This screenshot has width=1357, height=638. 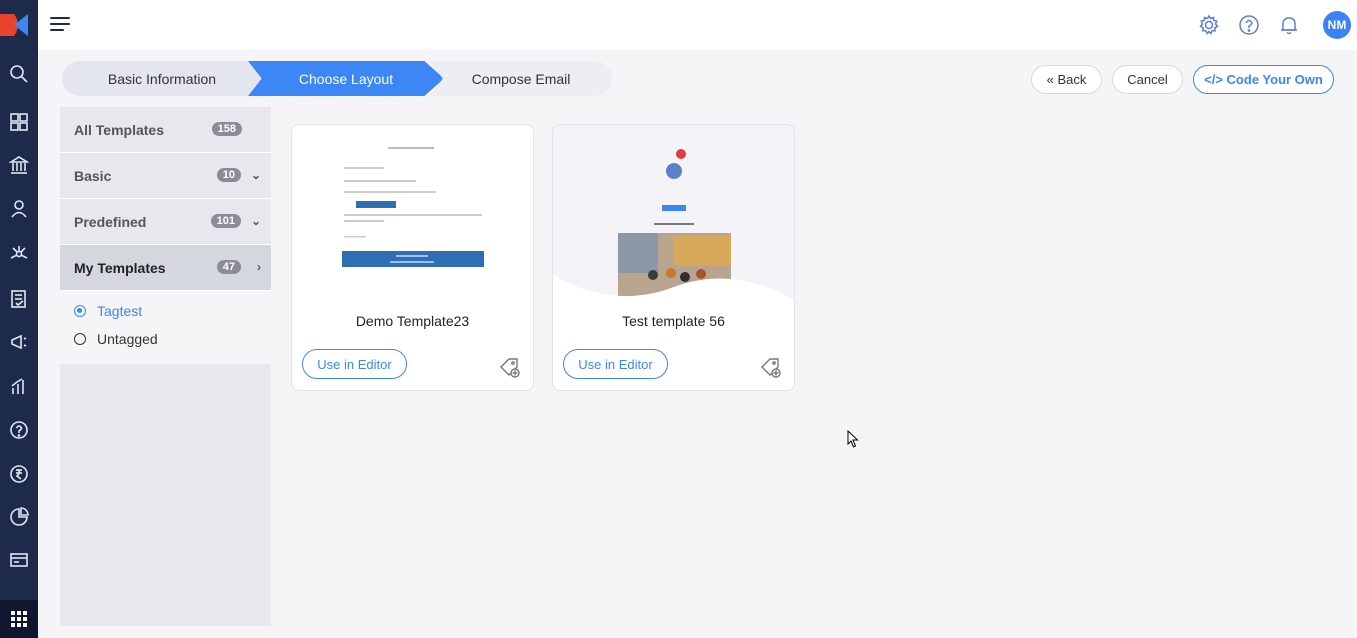 I want to click on count-badge: 158, so click(x=226, y=129).